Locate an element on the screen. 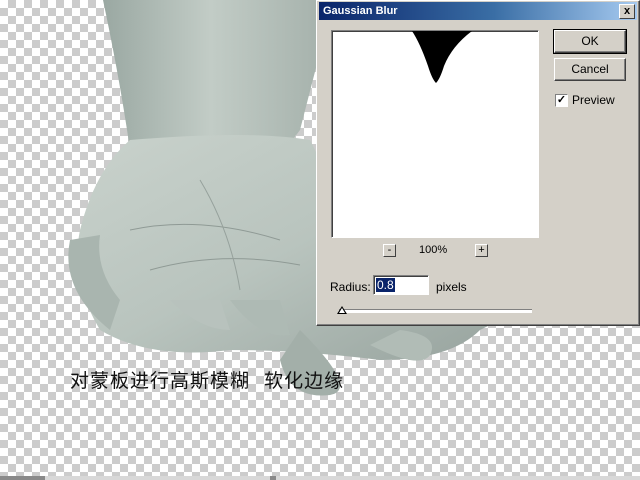 This screenshot has width=640, height=480. canvas-caption: 对蒙板进行高斯模糊 软化边缘 is located at coordinates (207, 381).